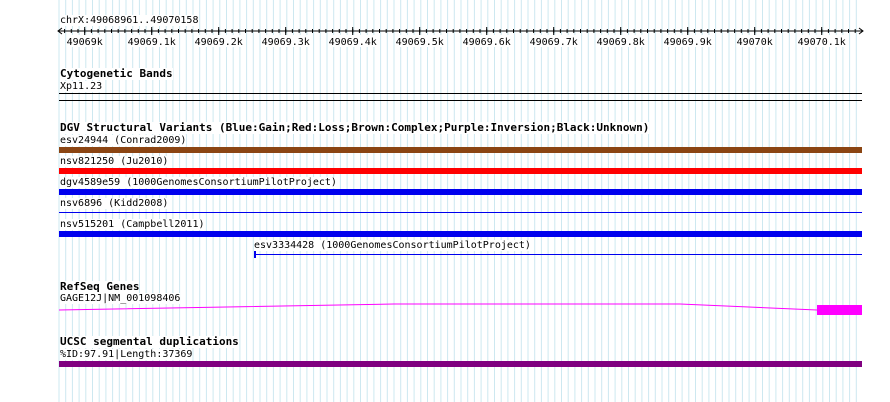 The image size is (890, 402). Describe the element at coordinates (132, 224) in the screenshot. I see `variant-label-nsv515201: nsv515201 (Campbell2011)` at that location.